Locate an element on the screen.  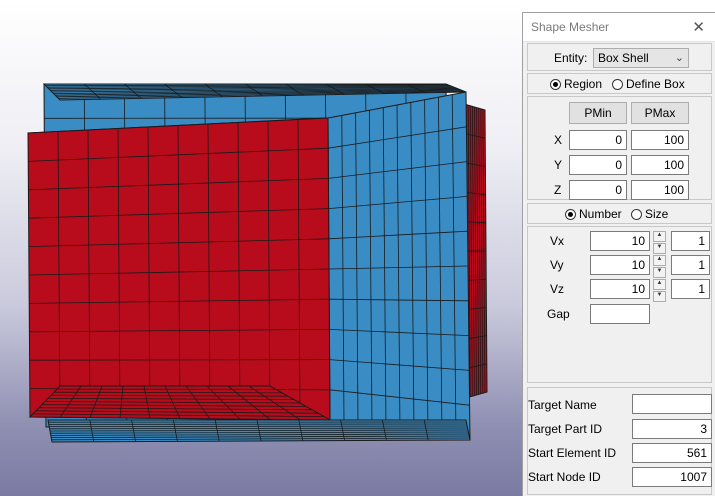
vy-bias-input: 1 is located at coordinates (690, 265).